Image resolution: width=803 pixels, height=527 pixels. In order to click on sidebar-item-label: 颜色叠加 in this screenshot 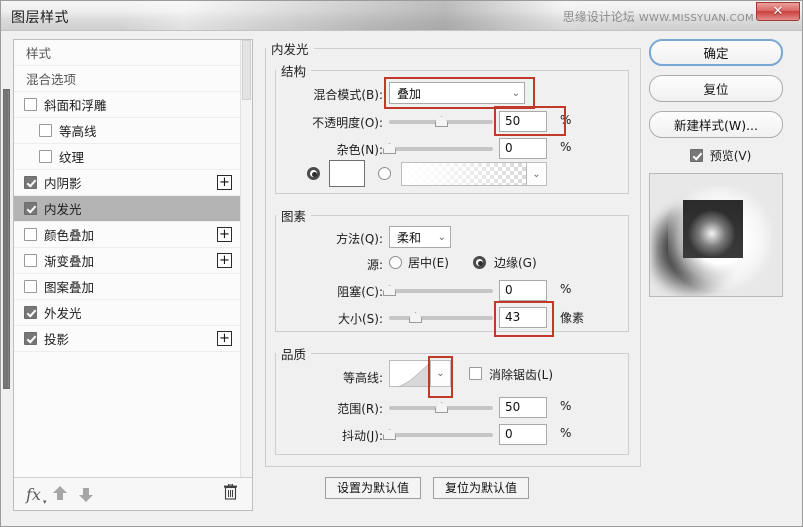, I will do `click(69, 235)`.